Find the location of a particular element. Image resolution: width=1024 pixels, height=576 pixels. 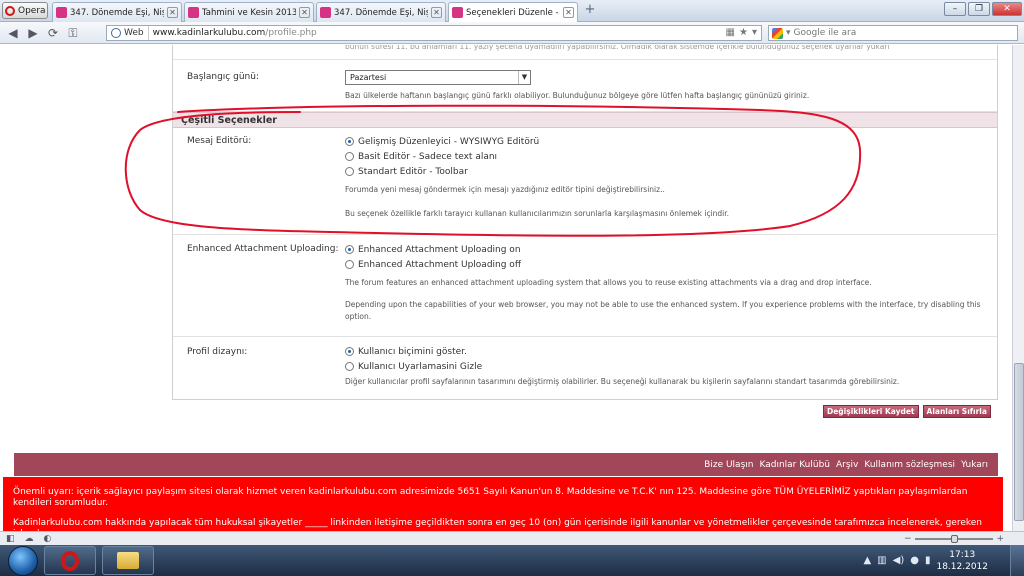

folder-icon is located at coordinates (128, 560).